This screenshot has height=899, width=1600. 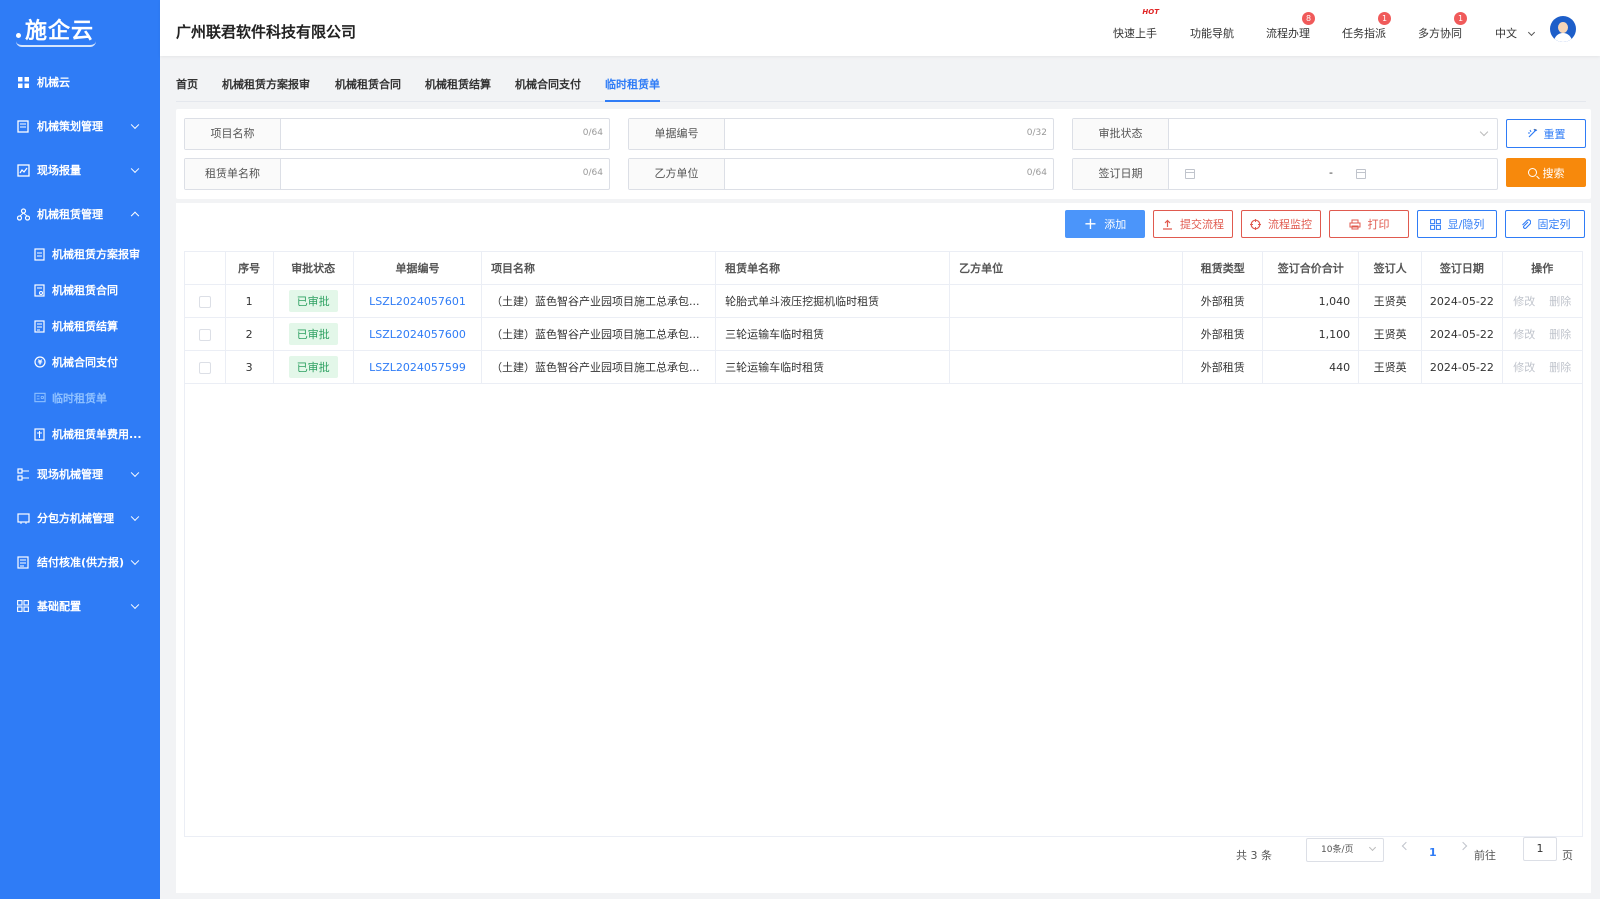 I want to click on reset-button: 重置, so click(x=1546, y=133).